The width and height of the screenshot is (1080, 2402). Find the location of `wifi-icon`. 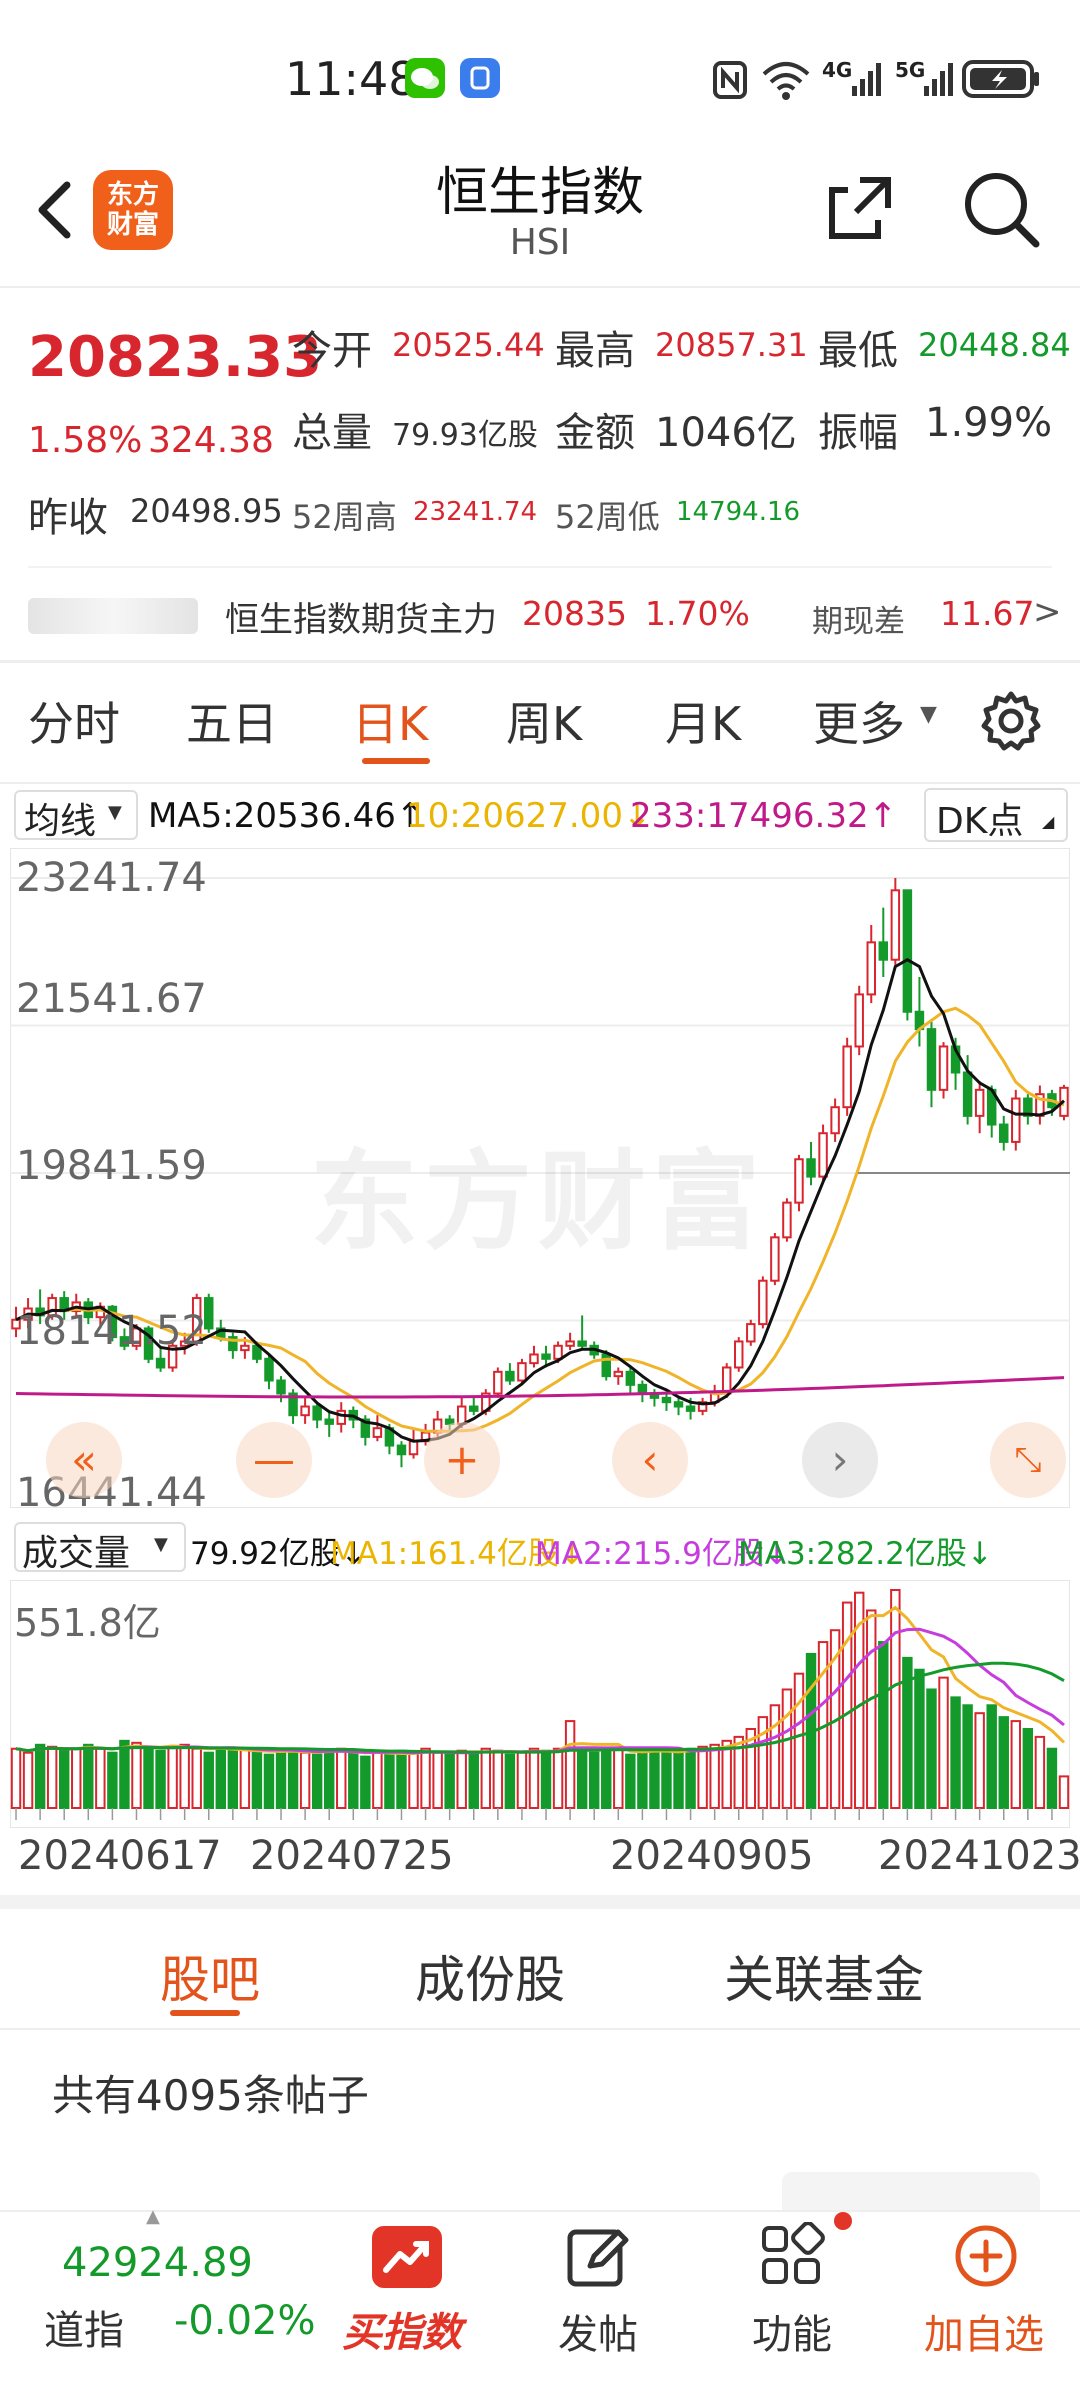

wifi-icon is located at coordinates (786, 81).